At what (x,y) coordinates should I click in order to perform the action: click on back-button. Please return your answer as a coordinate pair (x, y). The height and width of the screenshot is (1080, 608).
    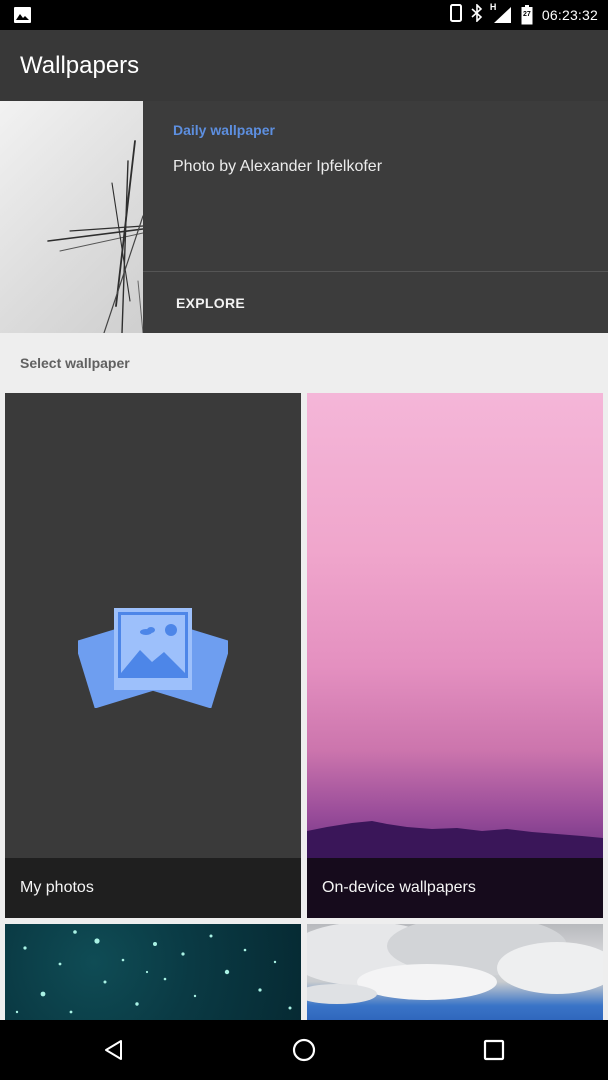
    Looking at the image, I should click on (114, 1050).